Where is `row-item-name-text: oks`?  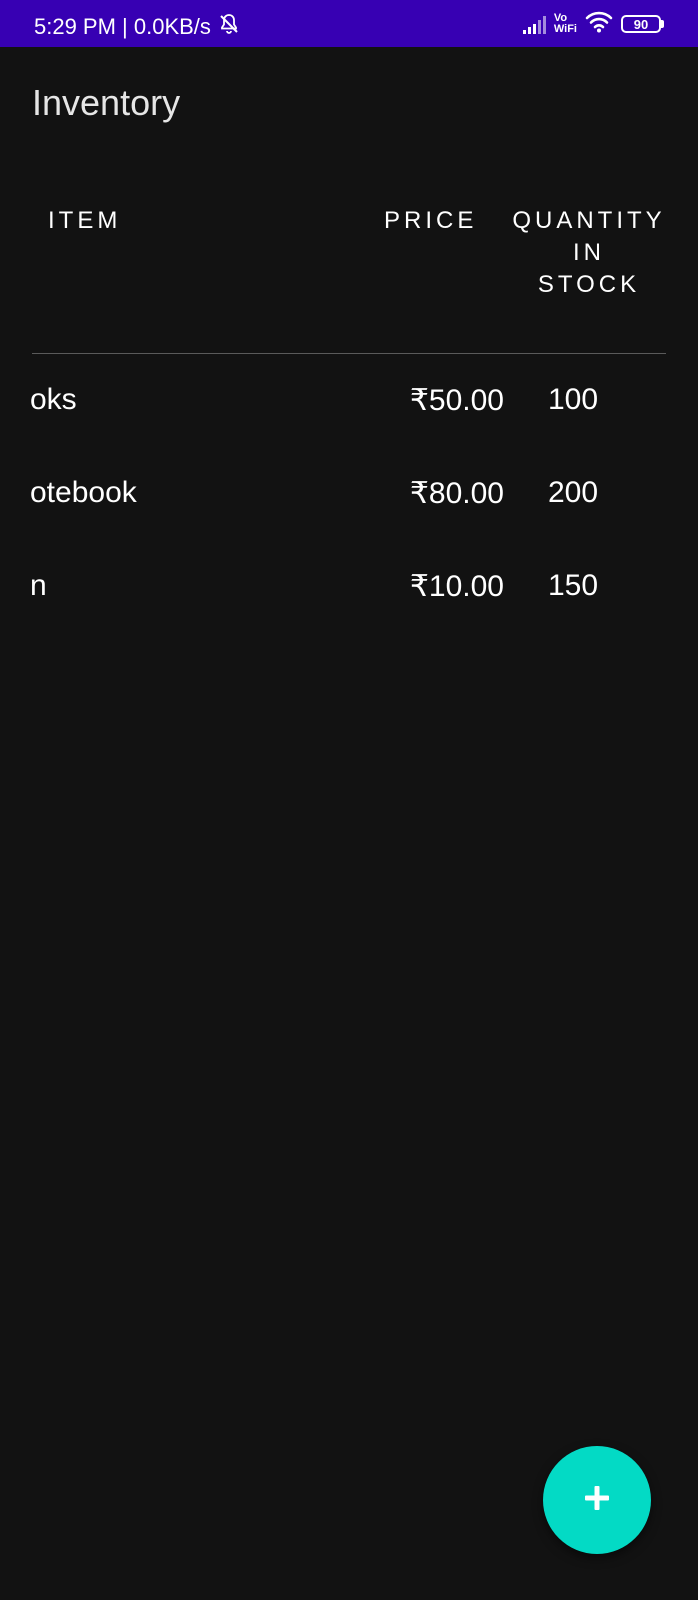 row-item-name-text: oks is located at coordinates (53, 399).